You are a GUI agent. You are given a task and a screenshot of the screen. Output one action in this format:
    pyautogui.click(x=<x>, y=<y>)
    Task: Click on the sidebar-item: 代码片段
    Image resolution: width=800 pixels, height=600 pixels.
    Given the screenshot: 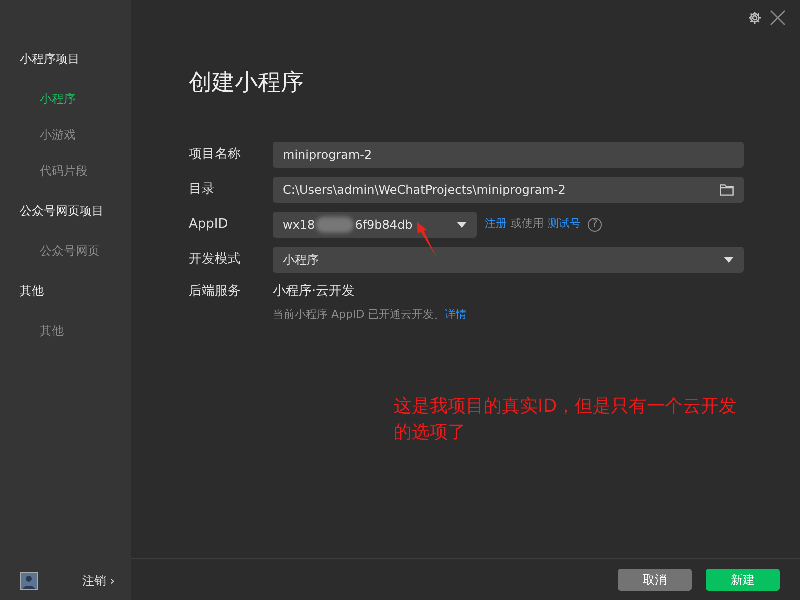 What is the action you would take?
    pyautogui.click(x=54, y=171)
    